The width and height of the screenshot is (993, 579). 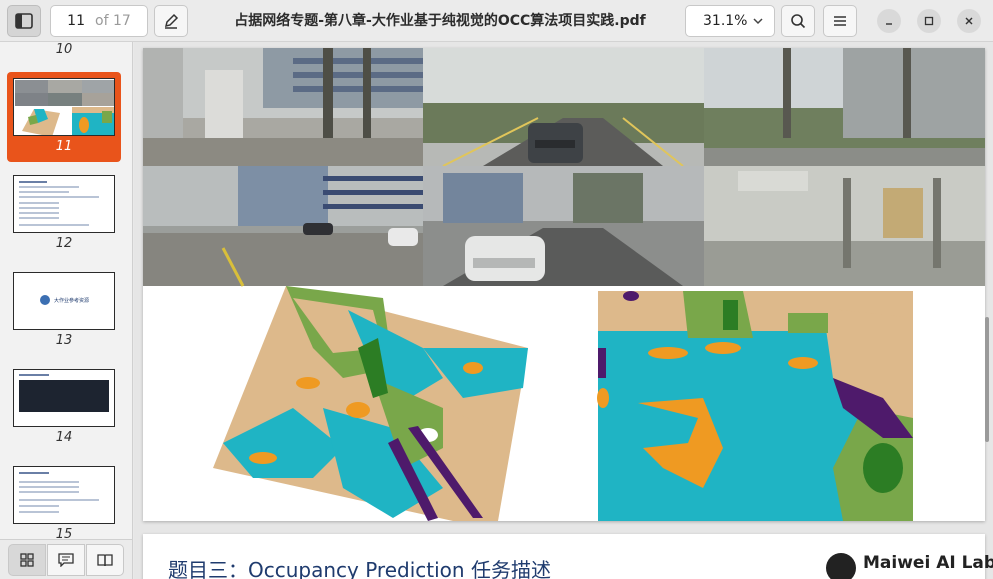 I want to click on annotate-button, so click(x=171, y=21).